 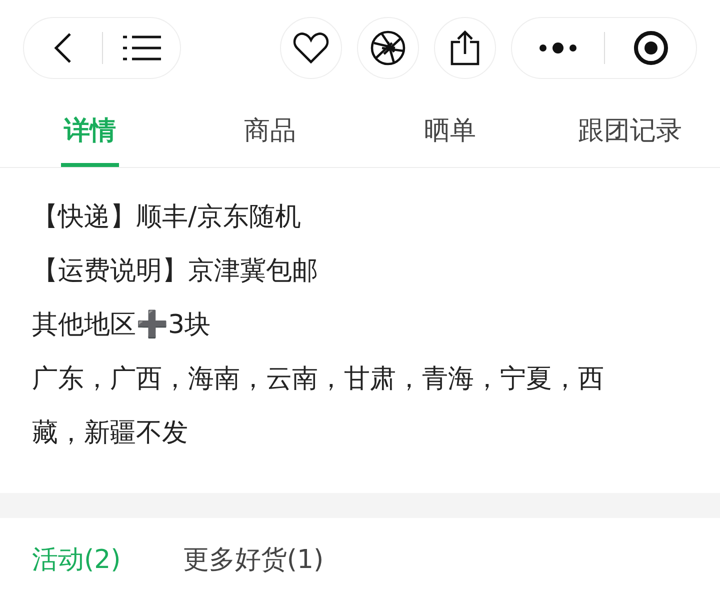 What do you see at coordinates (175, 271) in the screenshot?
I see `detail-text: 【运费说明】京津冀包邮` at bounding box center [175, 271].